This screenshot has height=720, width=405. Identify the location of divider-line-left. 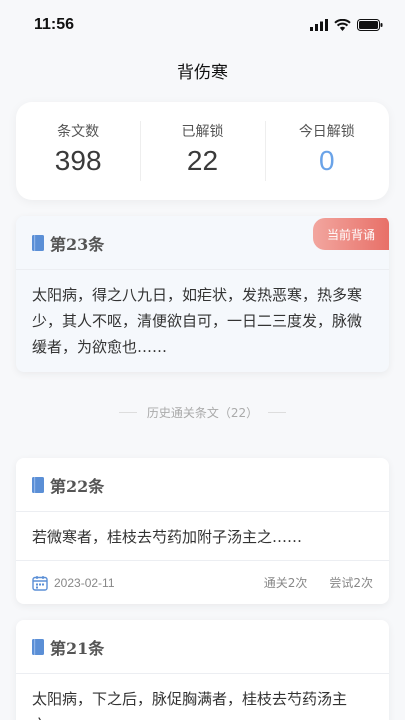
(127, 412).